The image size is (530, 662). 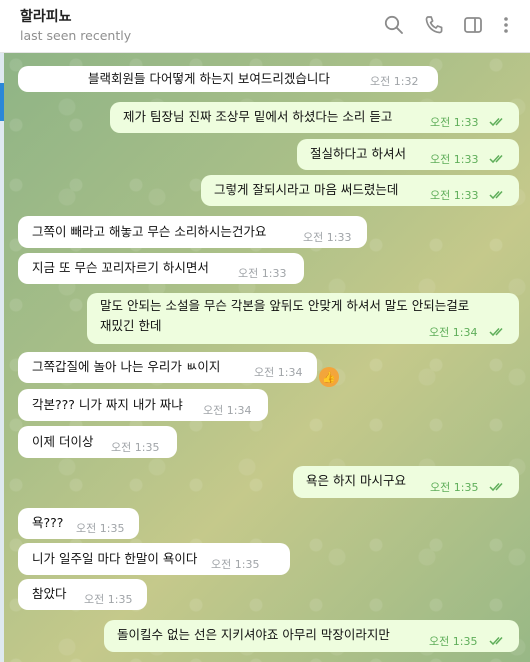 I want to click on phone-icon, so click(x=434, y=25).